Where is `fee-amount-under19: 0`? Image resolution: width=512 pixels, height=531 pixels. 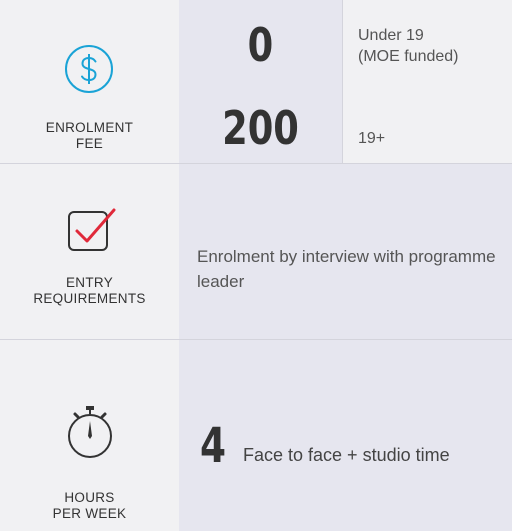 fee-amount-under19: 0 is located at coordinates (260, 45).